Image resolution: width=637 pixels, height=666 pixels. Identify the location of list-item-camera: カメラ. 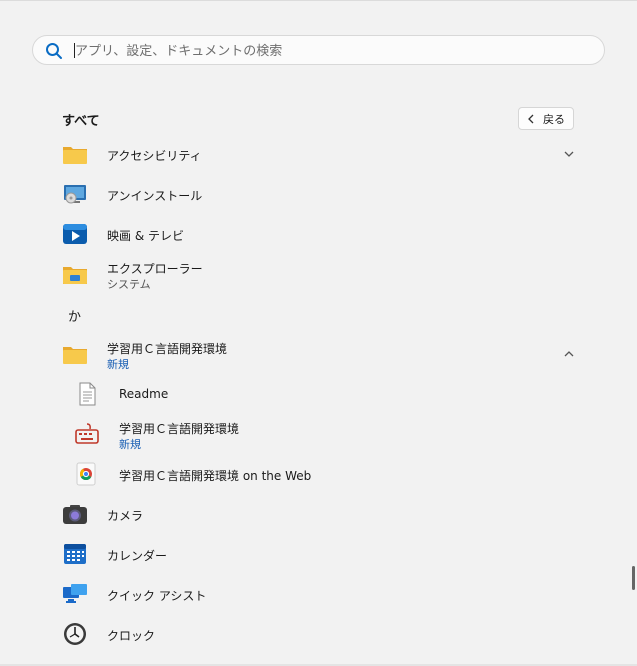
(321, 514).